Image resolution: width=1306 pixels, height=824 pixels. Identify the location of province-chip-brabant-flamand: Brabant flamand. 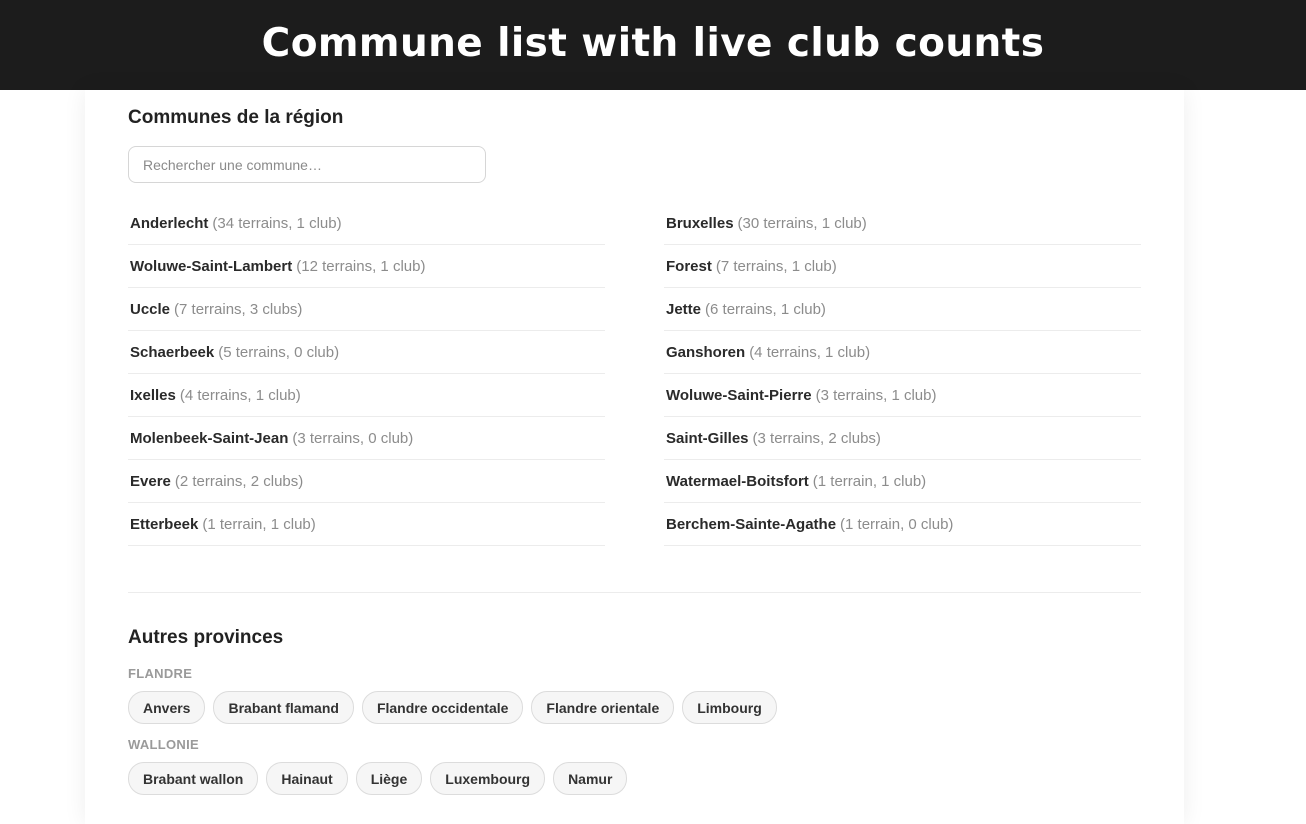
(283, 707).